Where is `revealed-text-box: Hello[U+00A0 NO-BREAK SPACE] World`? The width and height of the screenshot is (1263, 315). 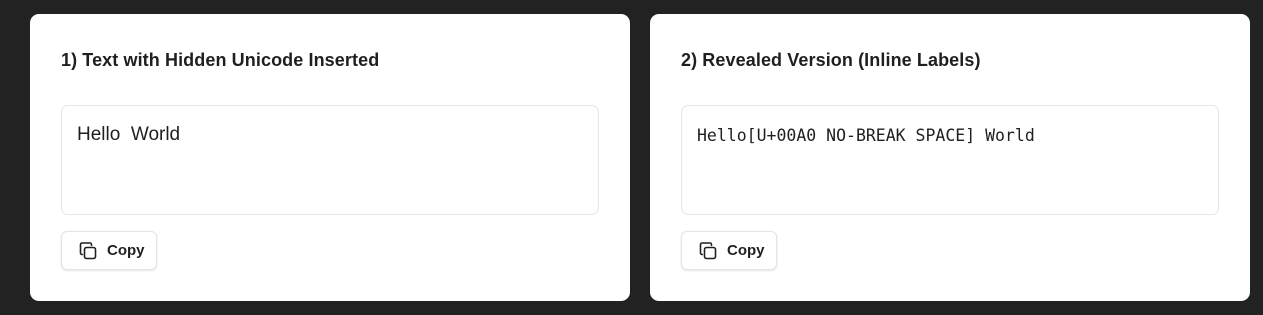
revealed-text-box: Hello[U+00A0 NO-BREAK SPACE] World is located at coordinates (950, 160).